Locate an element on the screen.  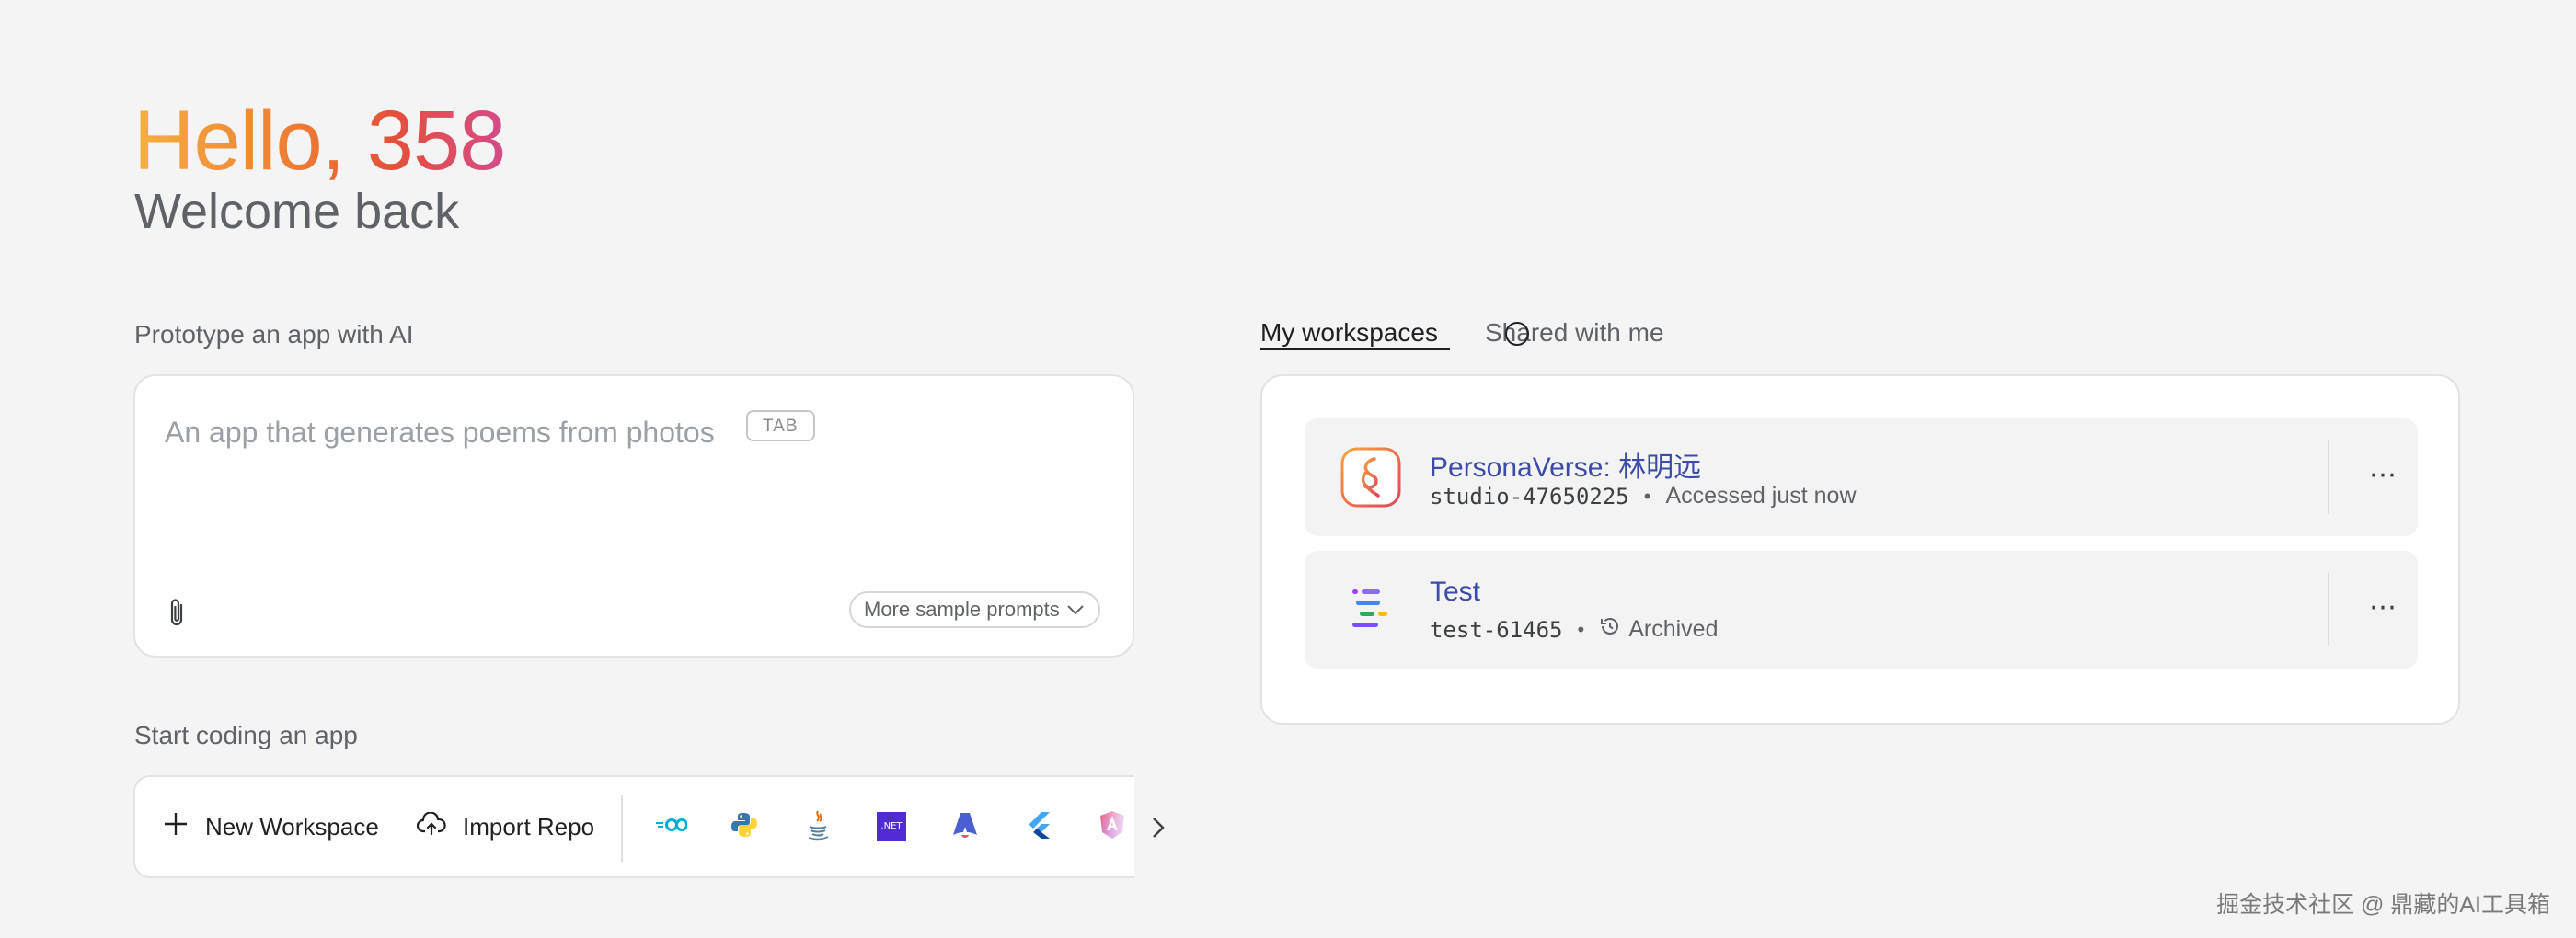
template-go is located at coordinates (670, 826).